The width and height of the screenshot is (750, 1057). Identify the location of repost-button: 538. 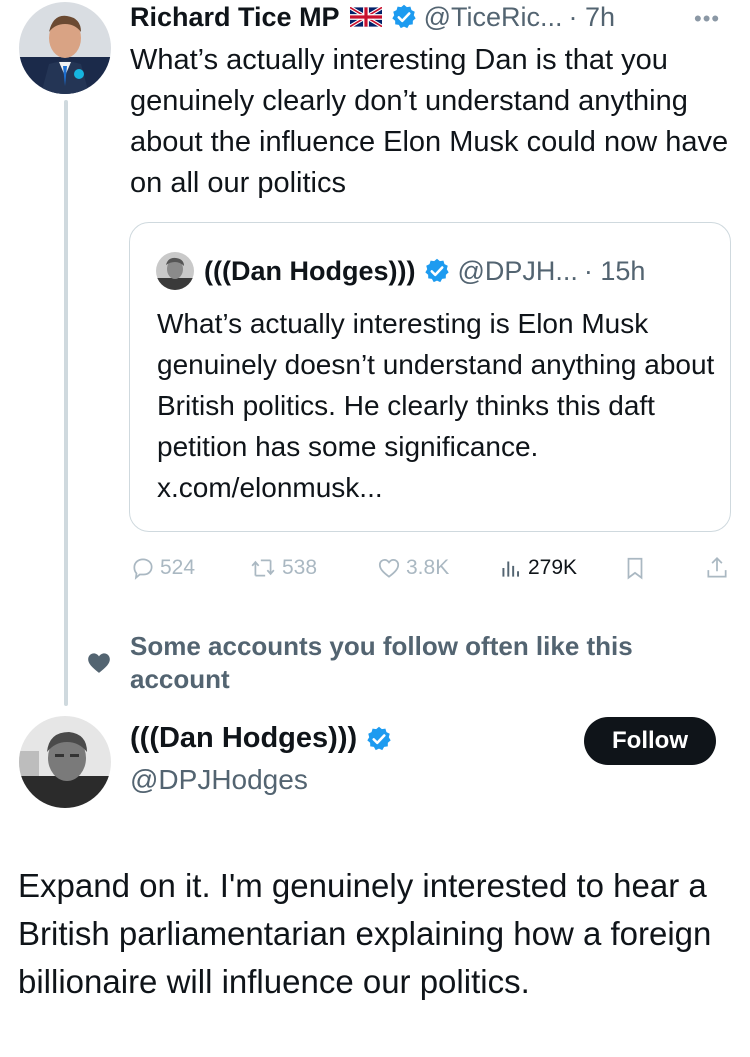
(282, 568).